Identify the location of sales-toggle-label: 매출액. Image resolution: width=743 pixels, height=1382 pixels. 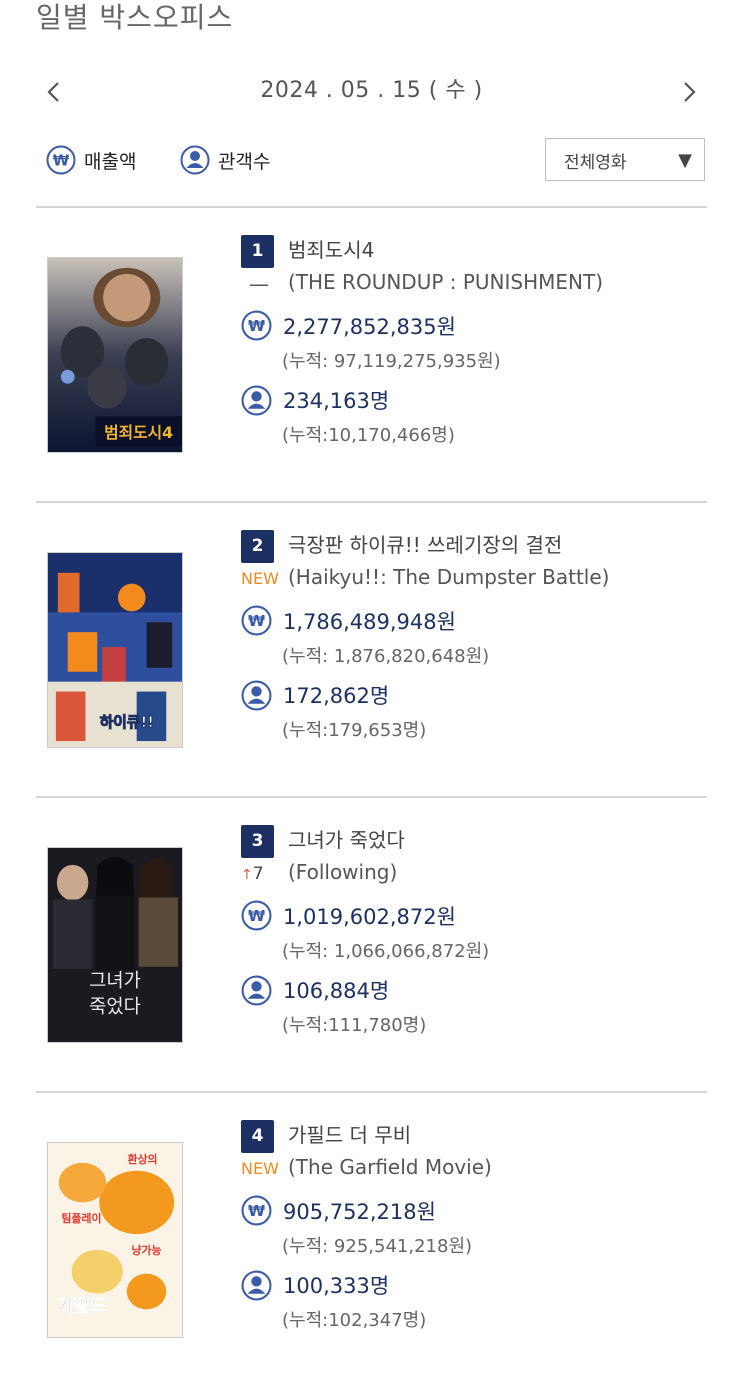
(110, 161).